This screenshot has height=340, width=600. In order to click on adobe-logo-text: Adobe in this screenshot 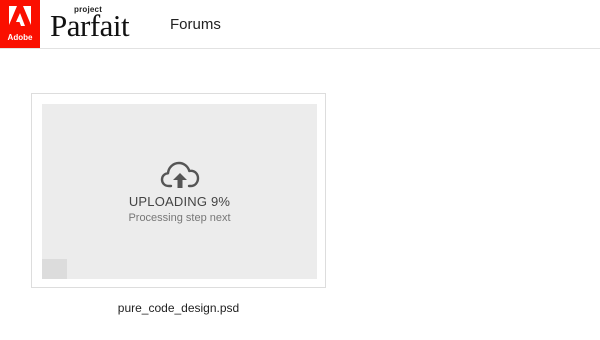, I will do `click(20, 37)`.